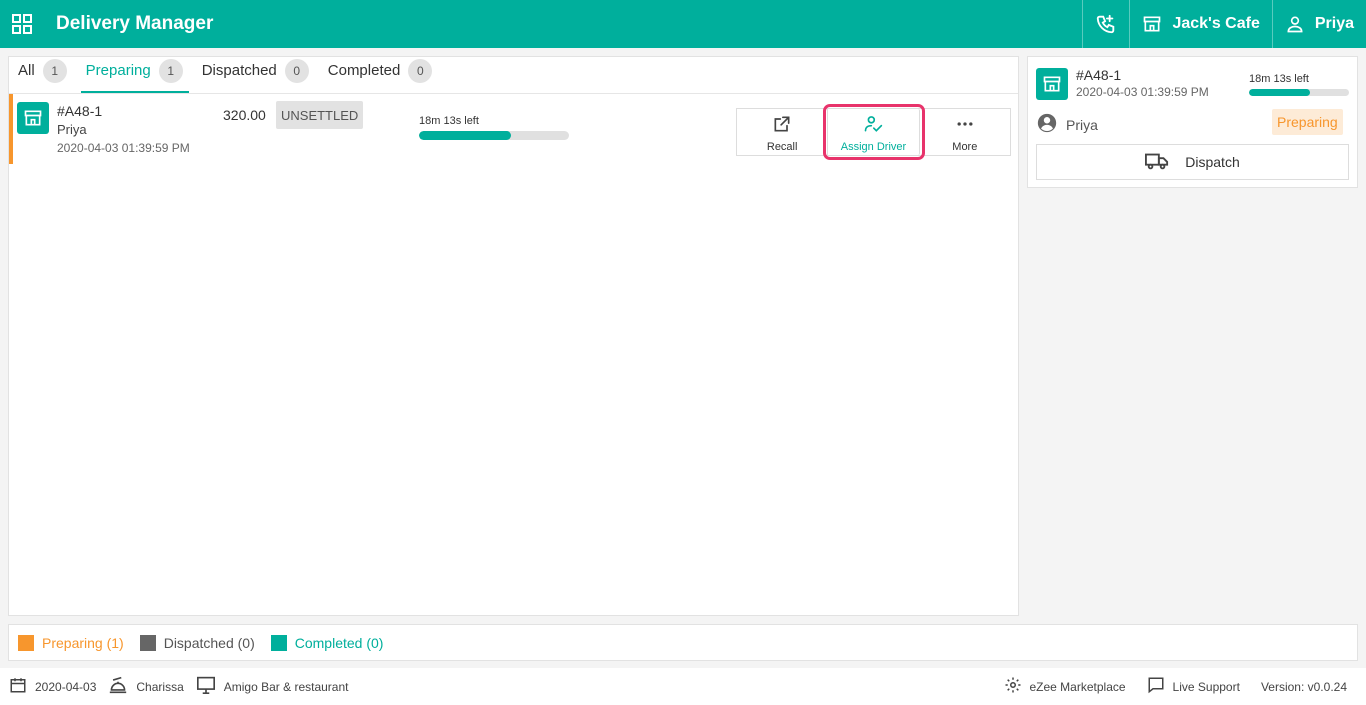  What do you see at coordinates (465, 135) in the screenshot?
I see `time-progress-fill` at bounding box center [465, 135].